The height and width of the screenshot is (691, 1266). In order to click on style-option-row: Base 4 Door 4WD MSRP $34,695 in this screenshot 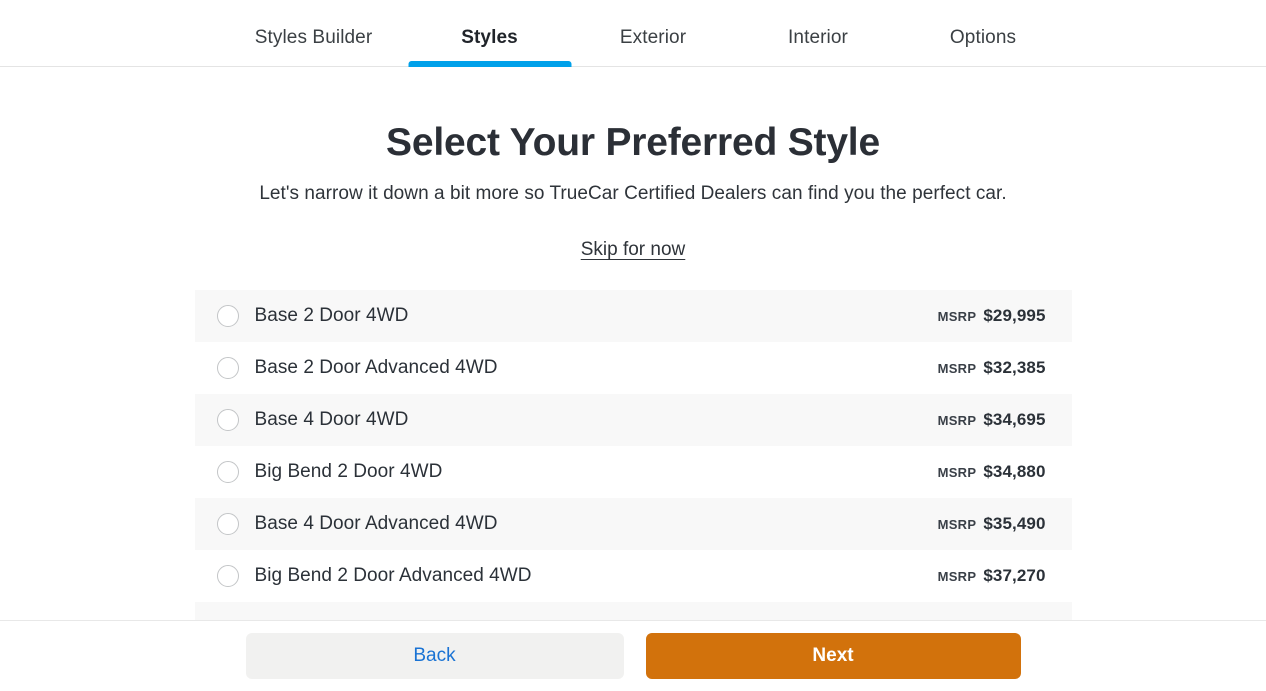, I will do `click(633, 419)`.